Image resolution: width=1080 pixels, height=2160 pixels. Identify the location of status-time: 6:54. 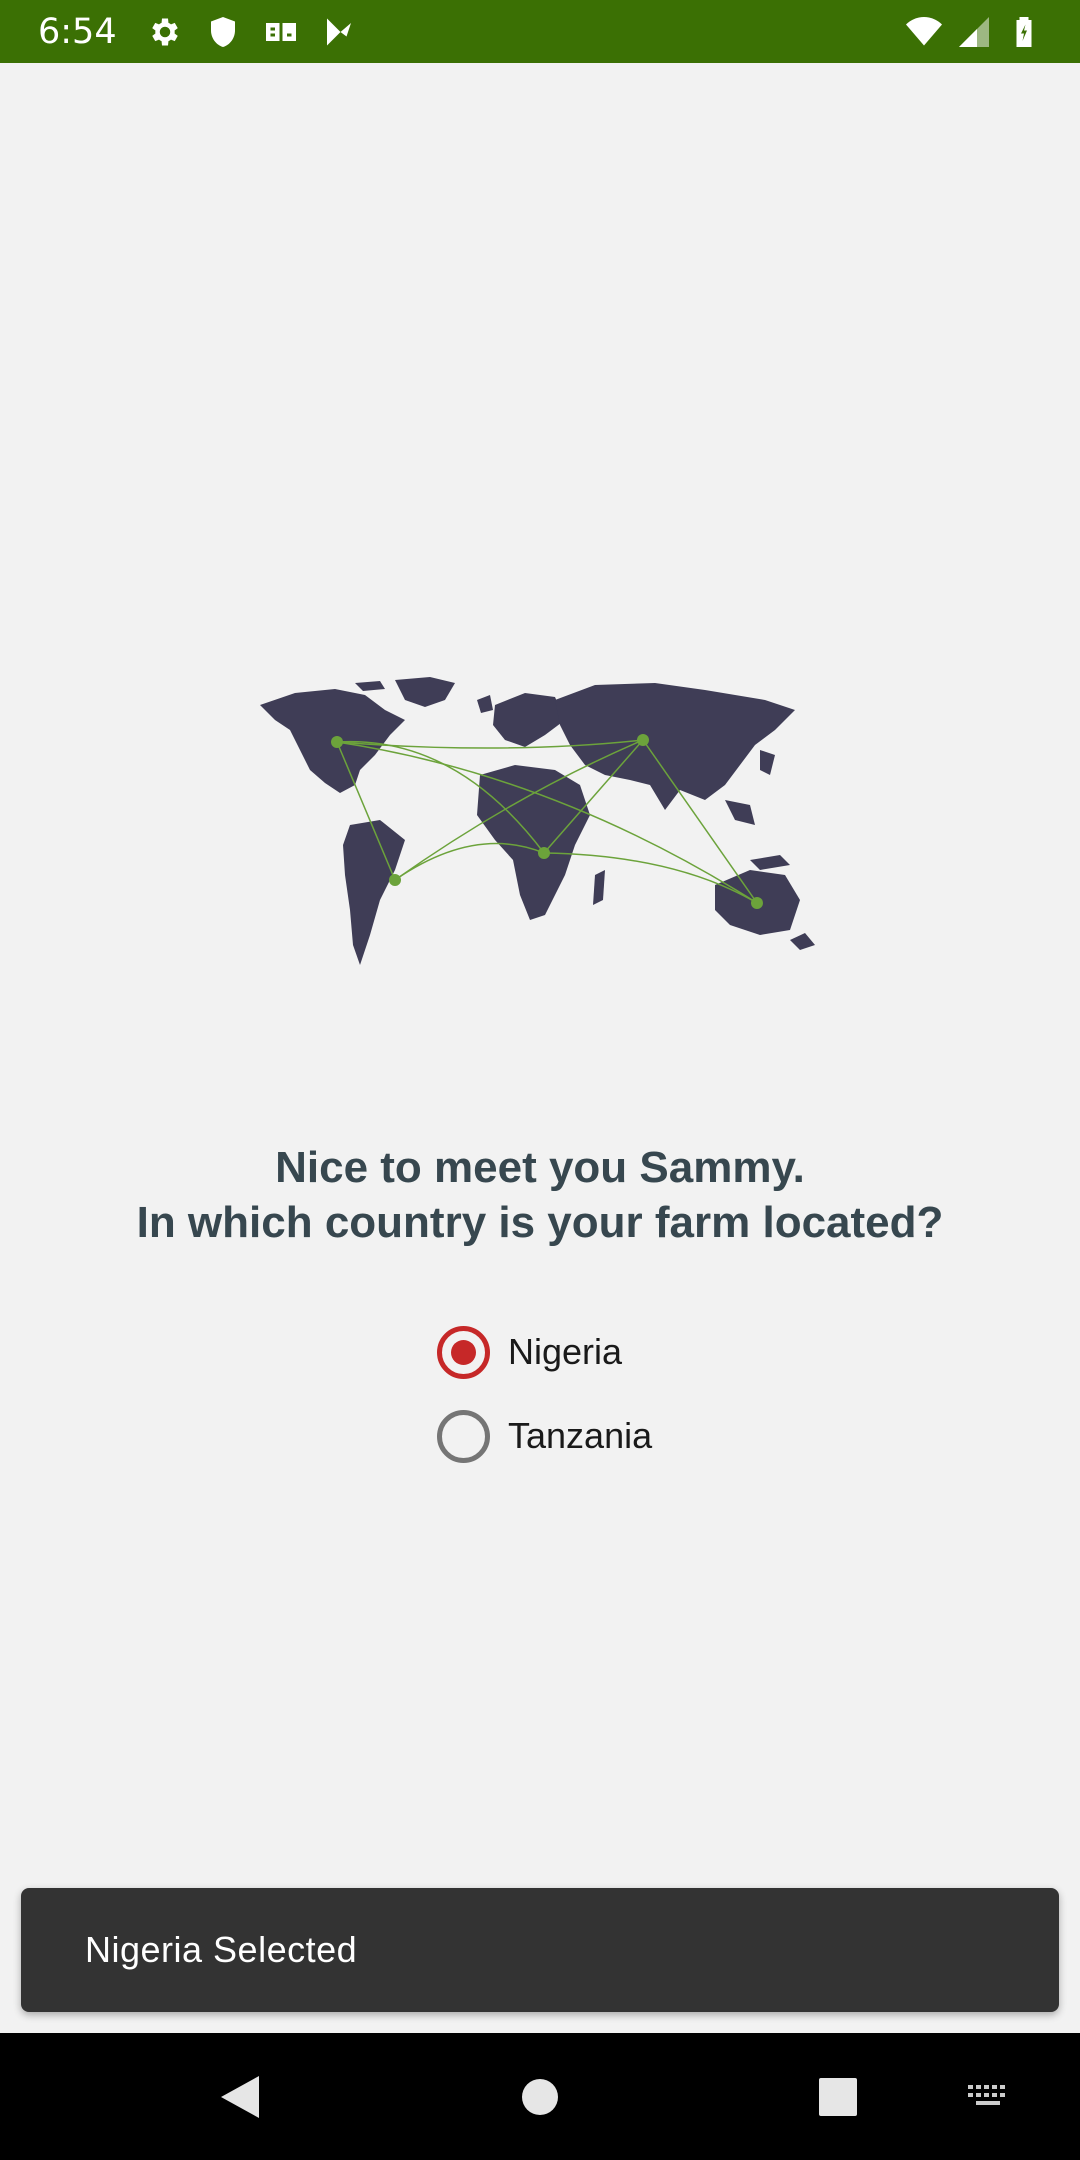
(77, 31).